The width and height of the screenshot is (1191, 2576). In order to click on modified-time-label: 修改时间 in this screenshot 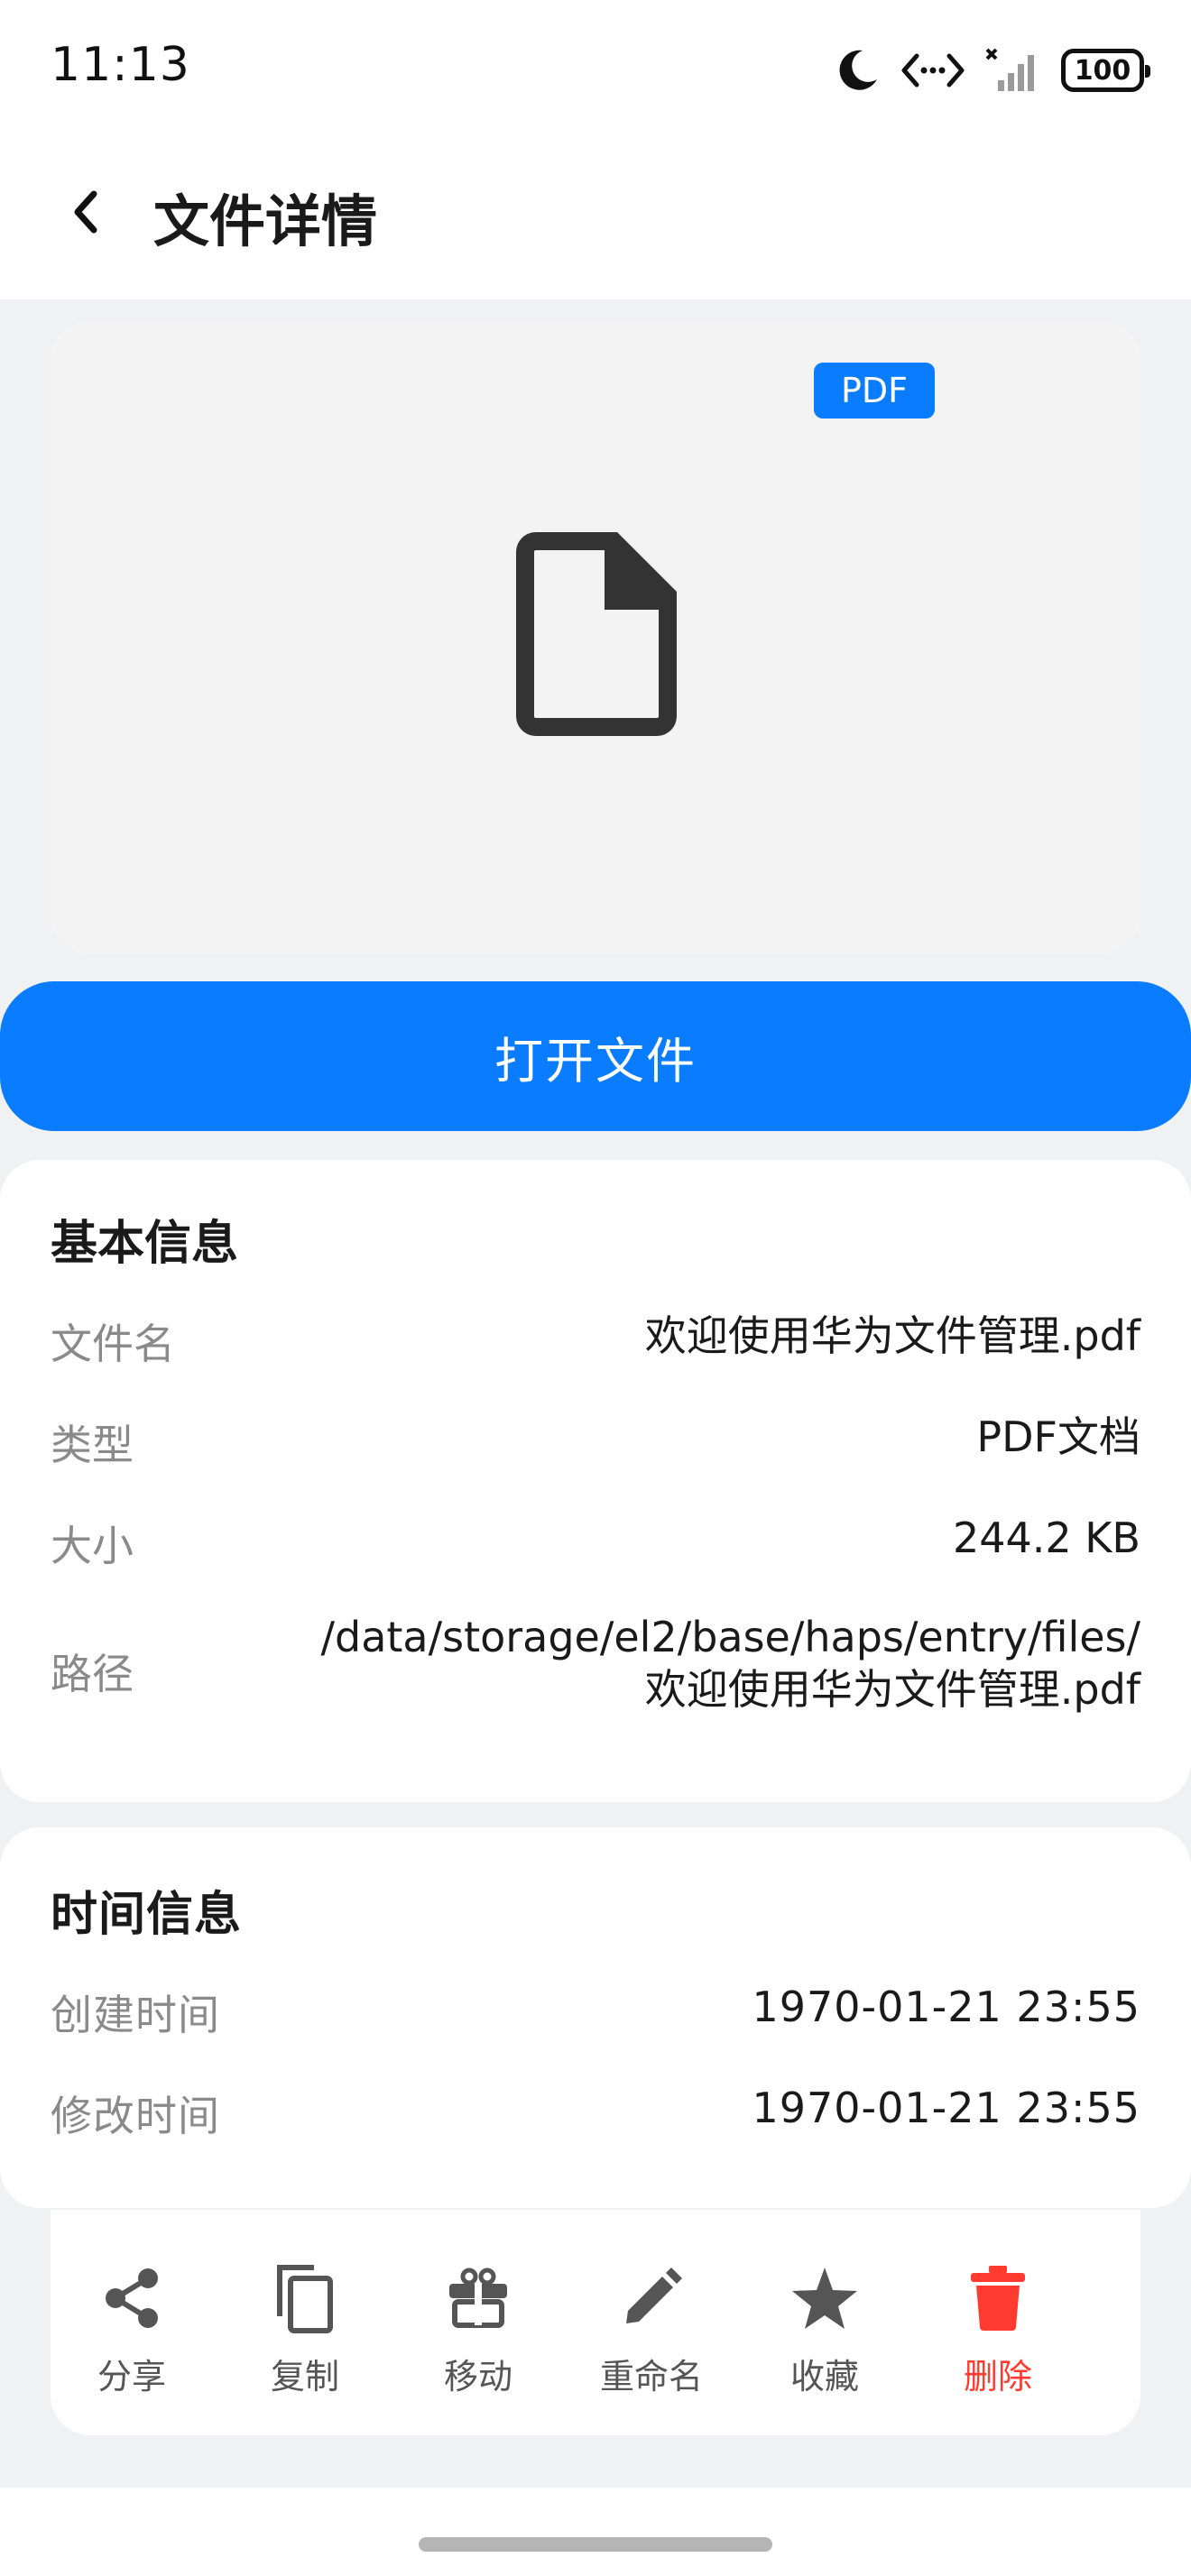, I will do `click(135, 2116)`.